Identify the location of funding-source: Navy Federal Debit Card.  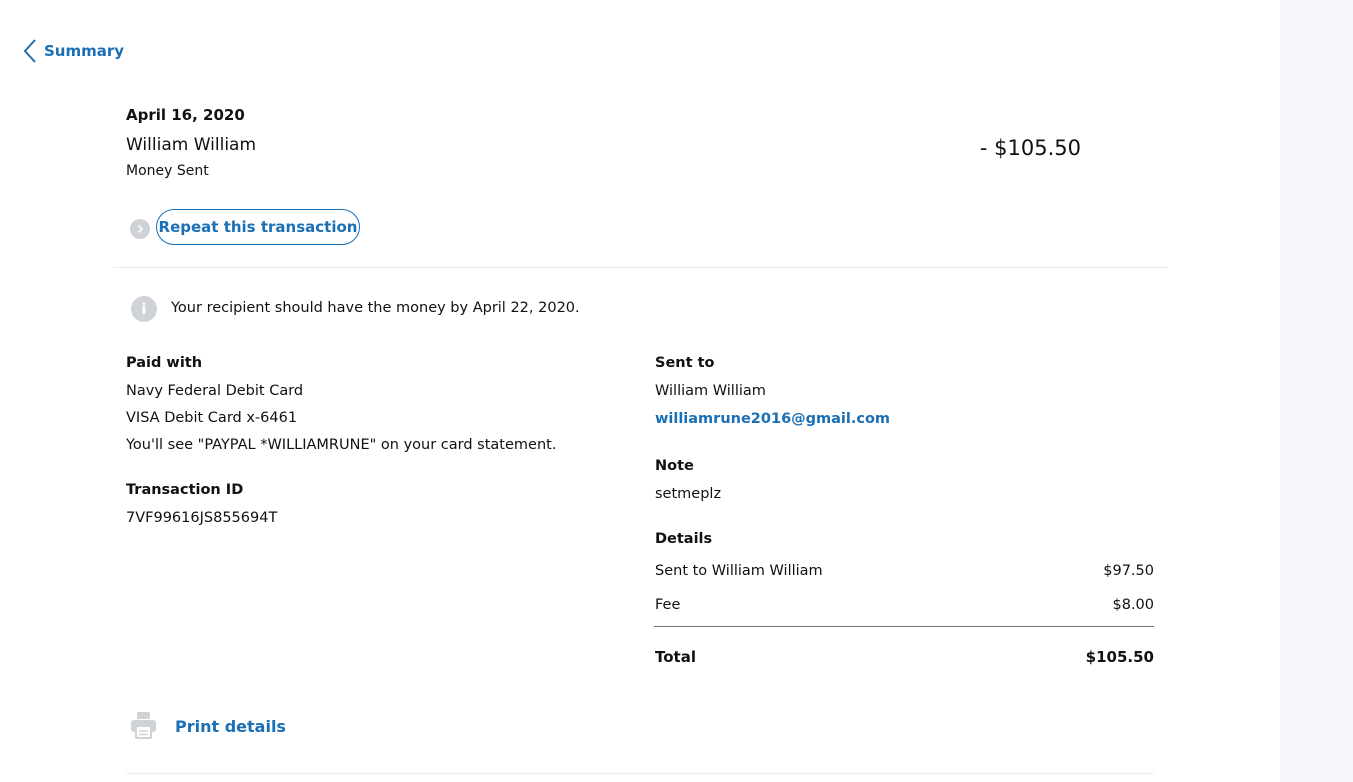
(215, 391).